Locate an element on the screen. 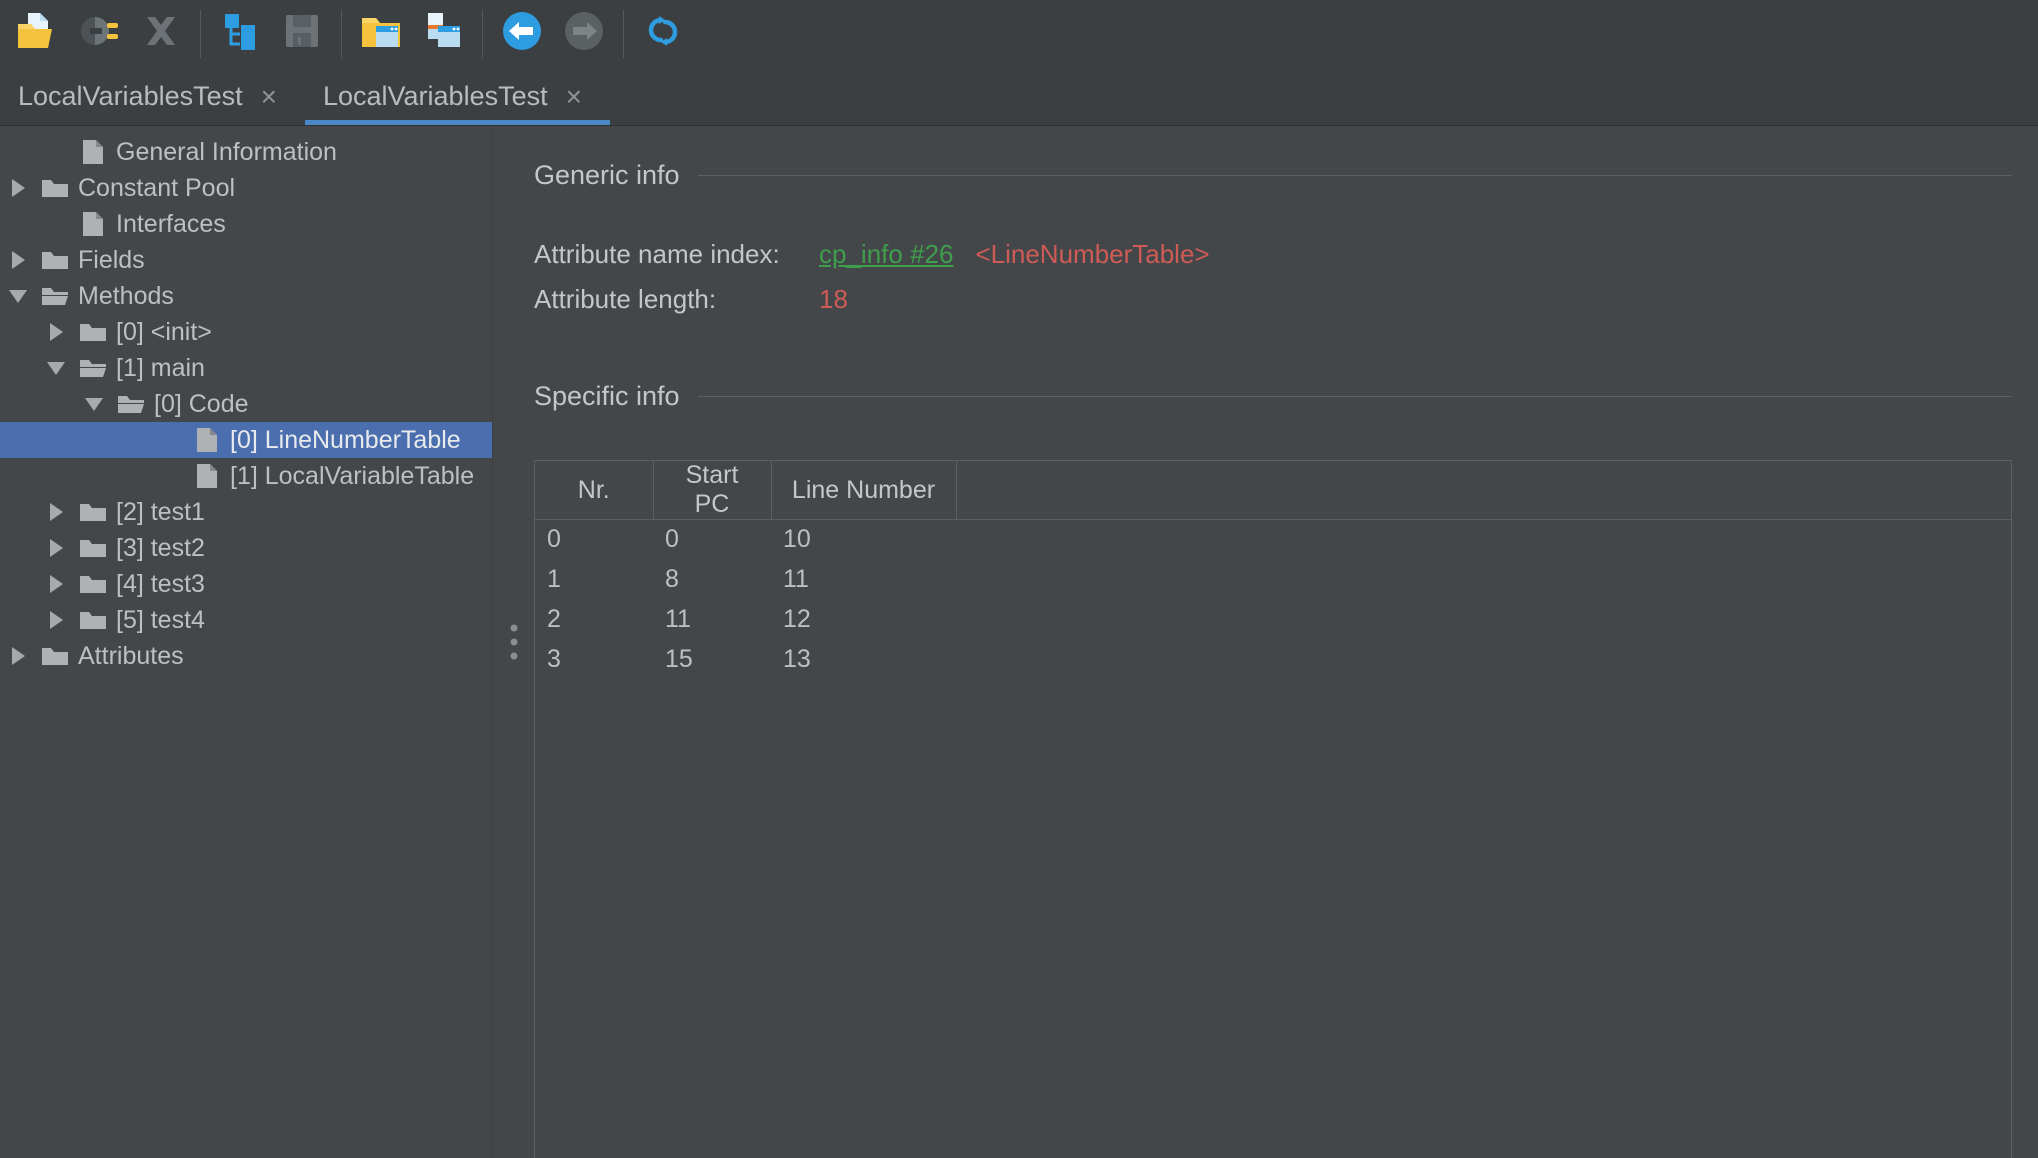  tree-item: Interfaces is located at coordinates (246, 224).